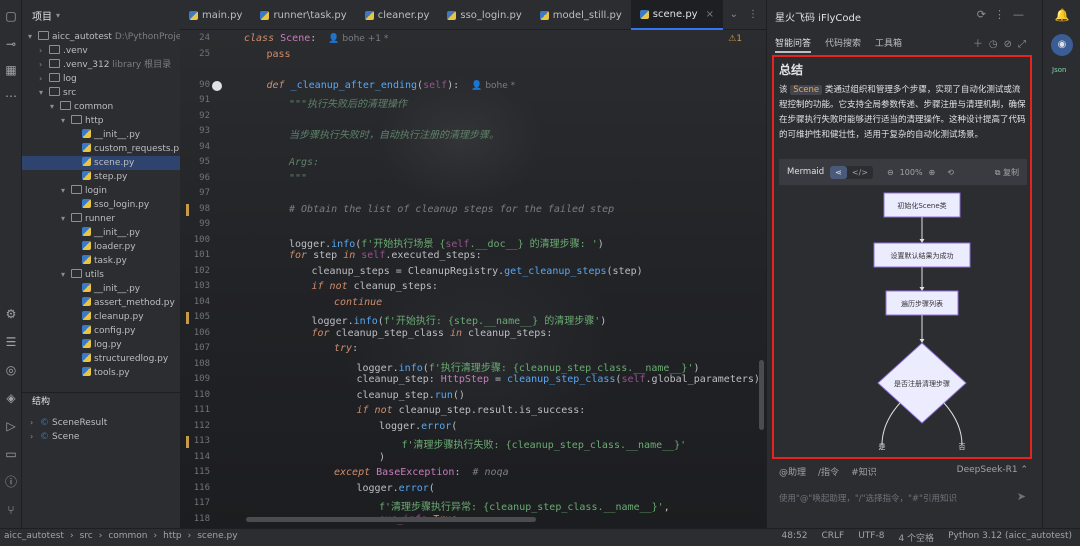  What do you see at coordinates (101, 219) in the screenshot?
I see `tree-item: ▾ runner` at bounding box center [101, 219].